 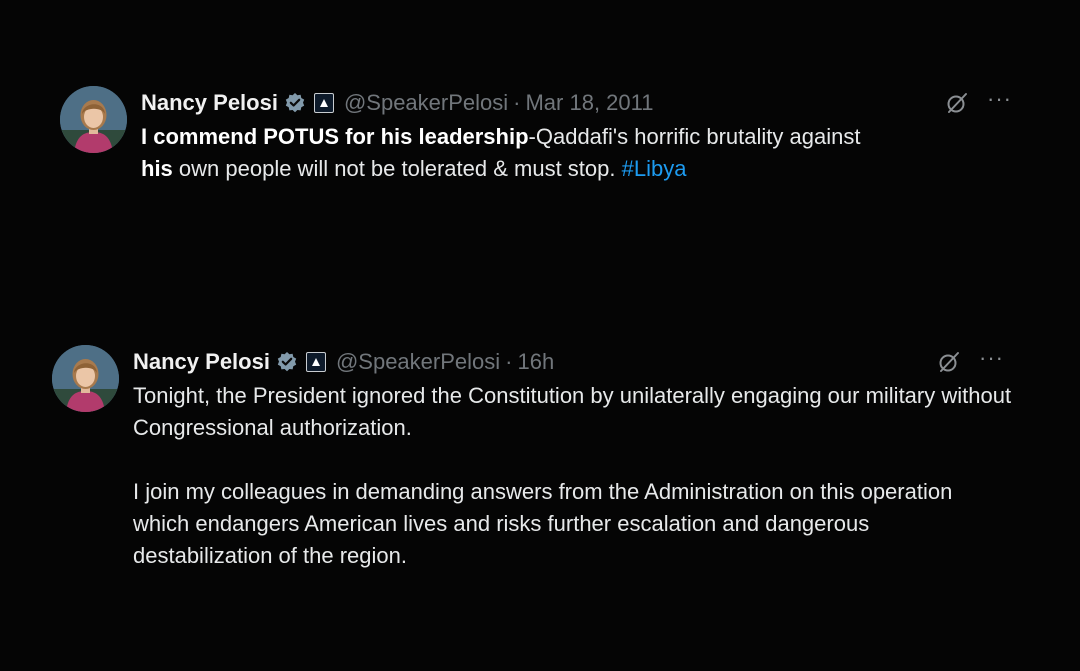 I want to click on tweet-timestamp: Mar 18, 2011, so click(x=589, y=103).